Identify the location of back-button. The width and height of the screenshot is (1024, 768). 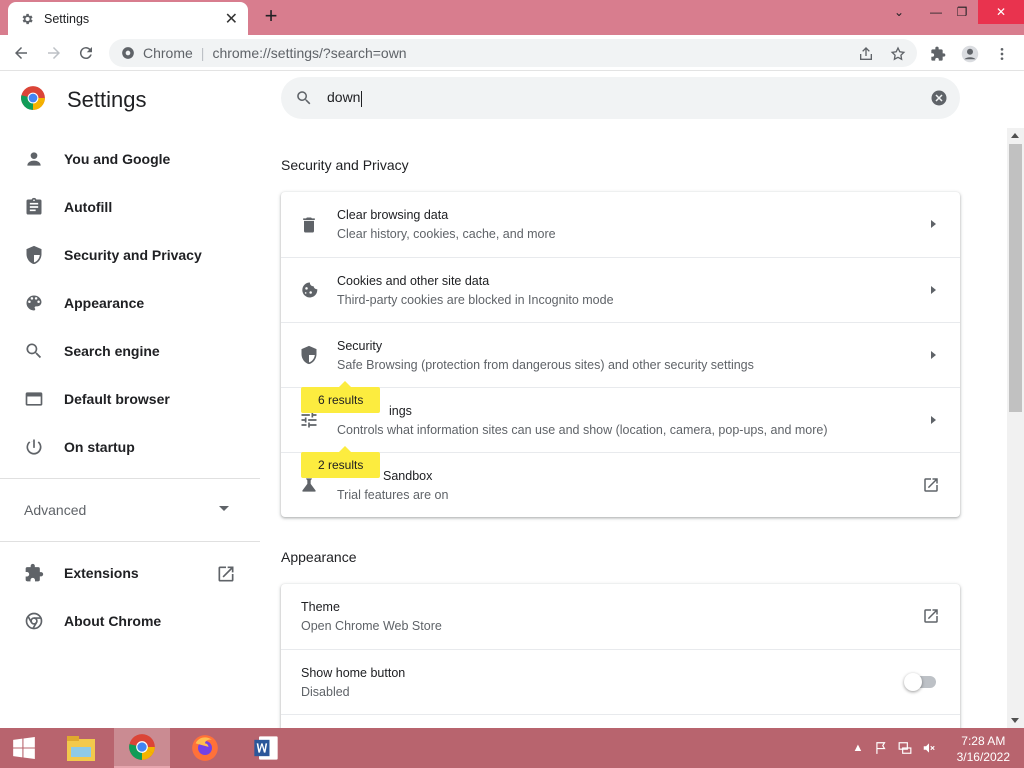
(21, 53).